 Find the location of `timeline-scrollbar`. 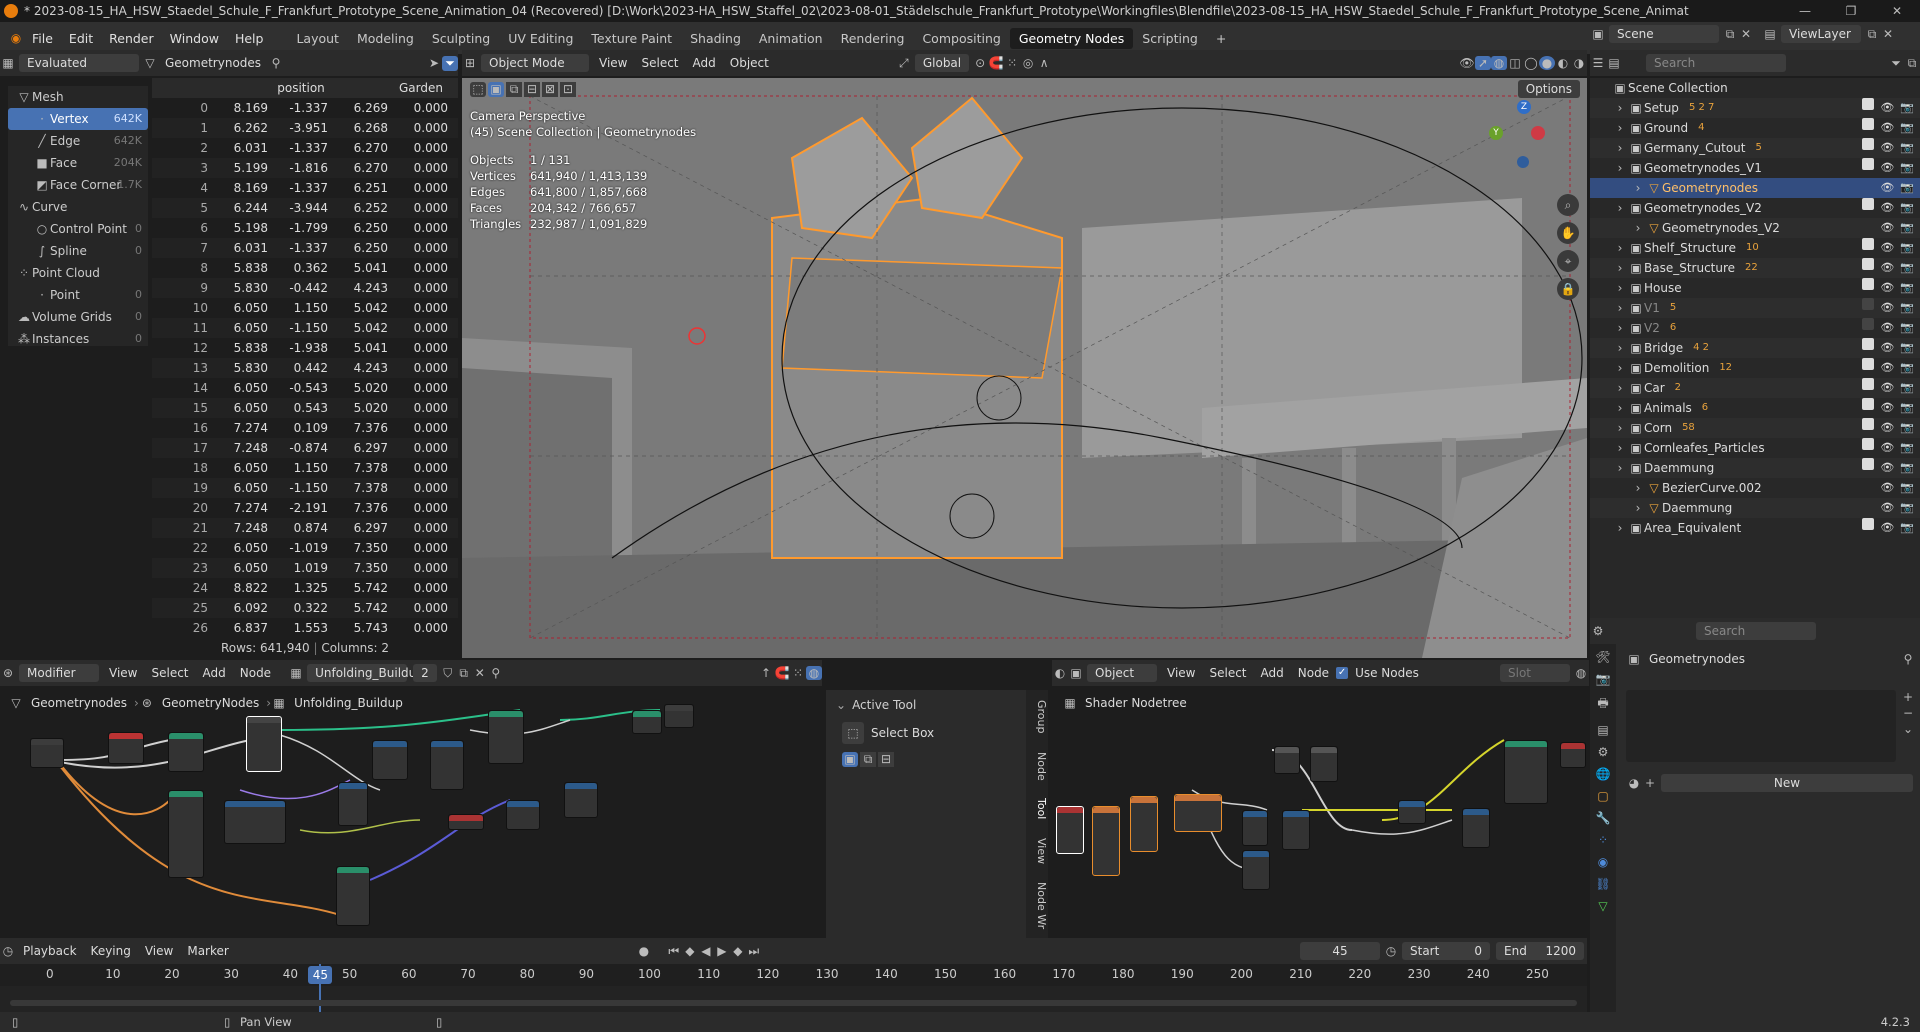

timeline-scrollbar is located at coordinates (793, 1003).